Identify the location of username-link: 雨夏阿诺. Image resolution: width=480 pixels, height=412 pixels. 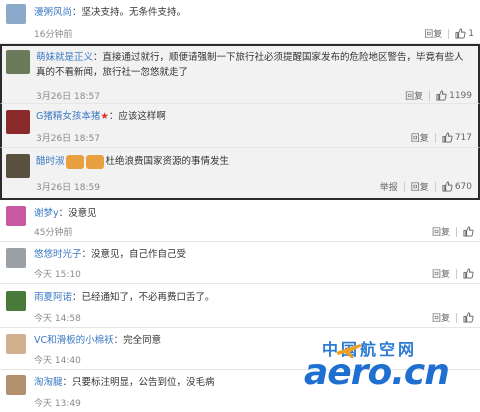
(53, 297).